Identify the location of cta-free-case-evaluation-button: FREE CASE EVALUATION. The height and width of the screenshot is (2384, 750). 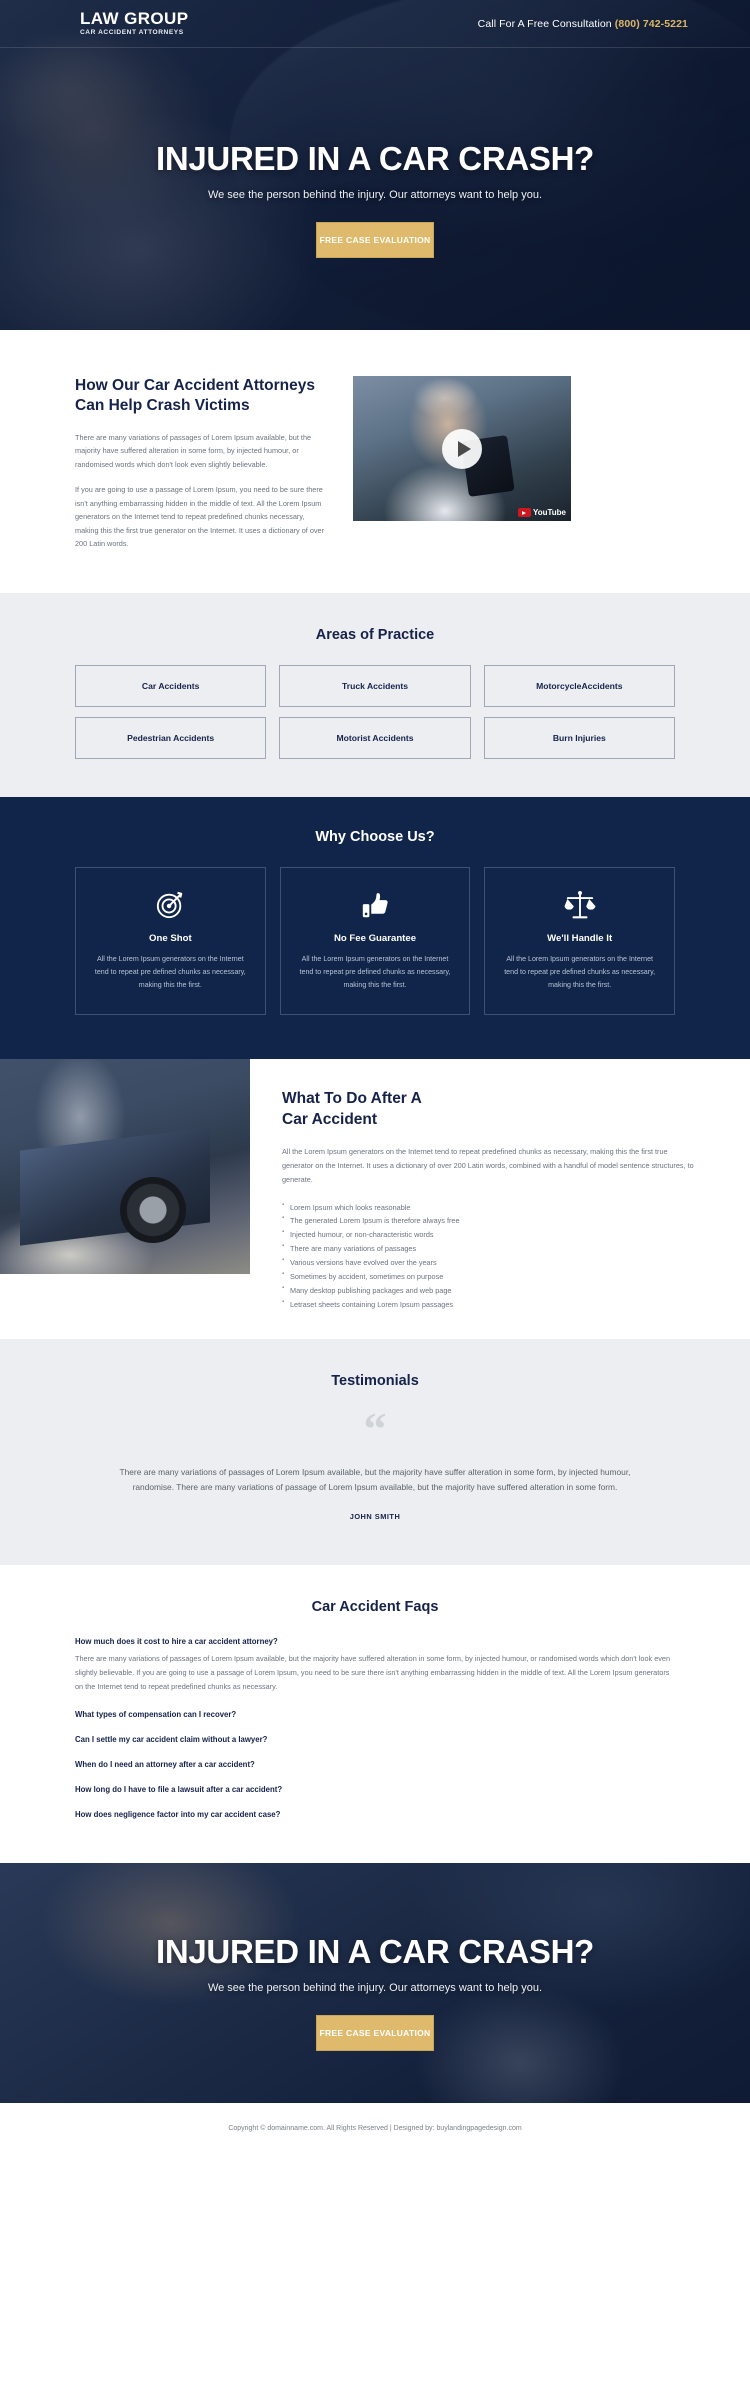
(375, 2032).